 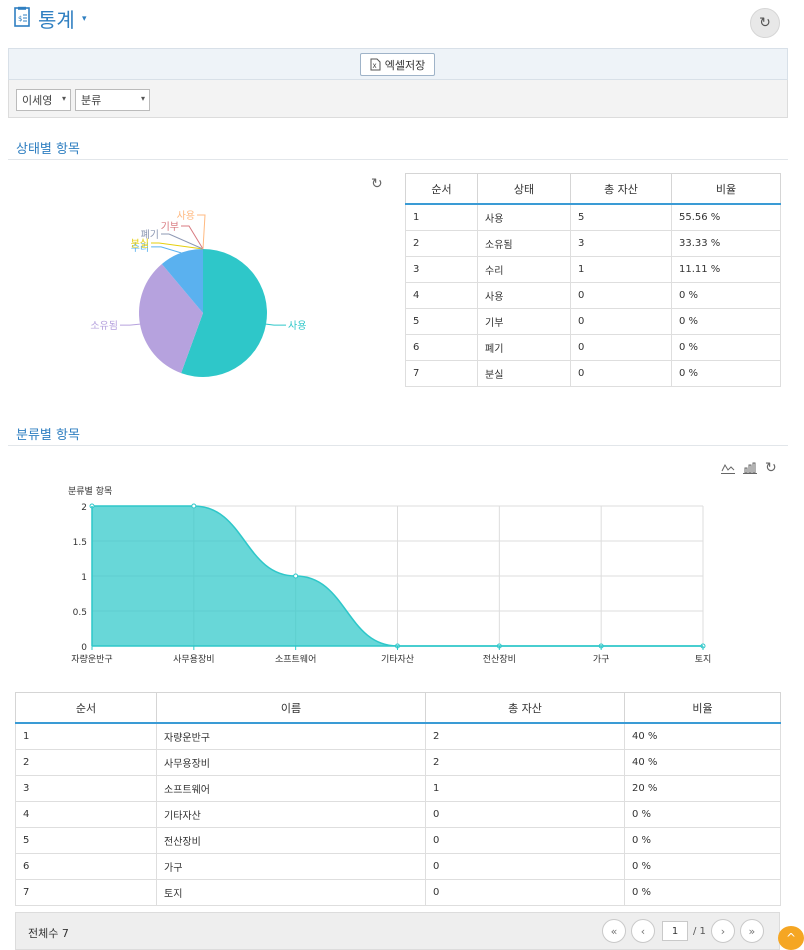 I want to click on prev-page-button: ‹, so click(x=643, y=931).